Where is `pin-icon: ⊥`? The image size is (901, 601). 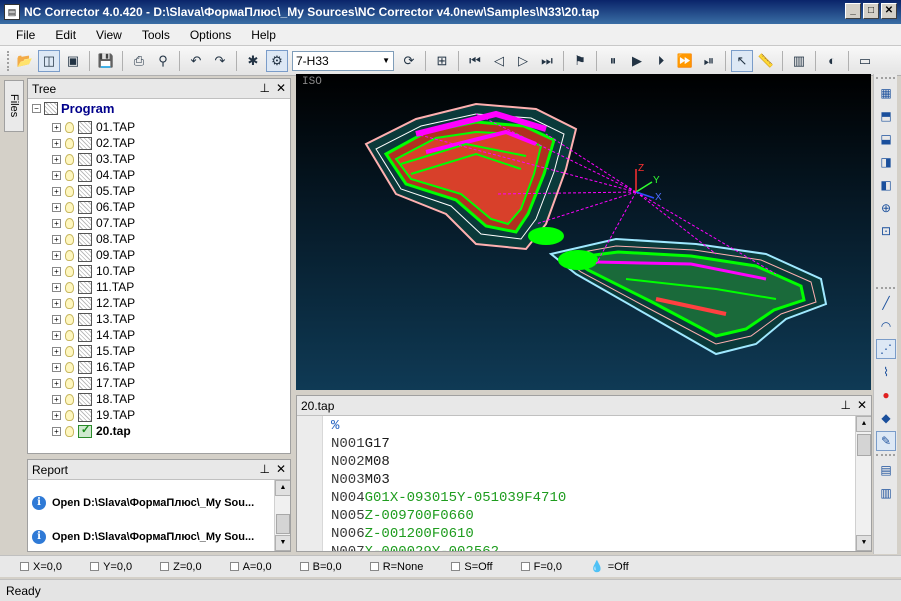 pin-icon: ⊥ is located at coordinates (264, 88).